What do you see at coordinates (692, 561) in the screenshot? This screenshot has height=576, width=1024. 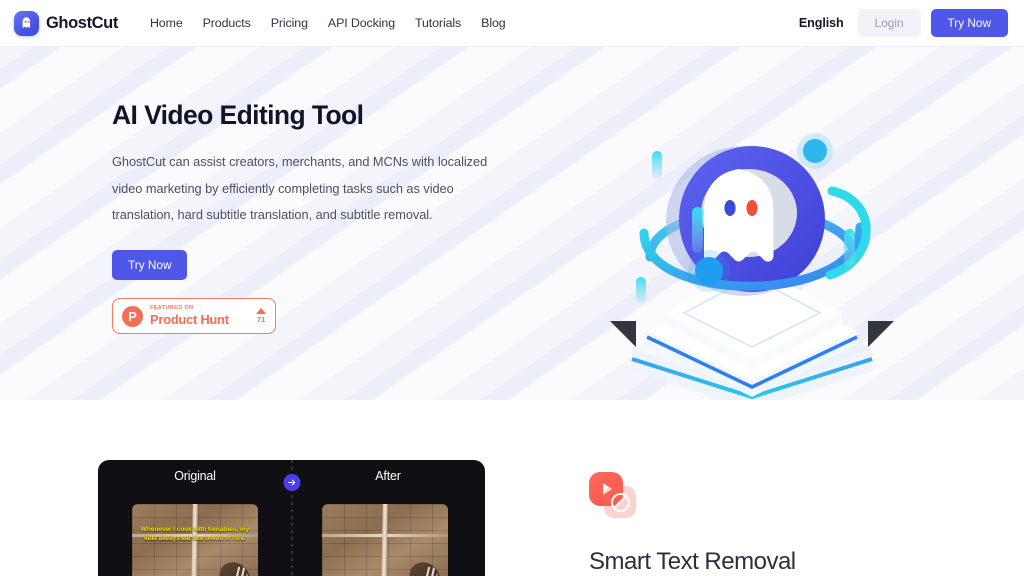 I see `smart-text-removal-title: Smart Text Removal` at bounding box center [692, 561].